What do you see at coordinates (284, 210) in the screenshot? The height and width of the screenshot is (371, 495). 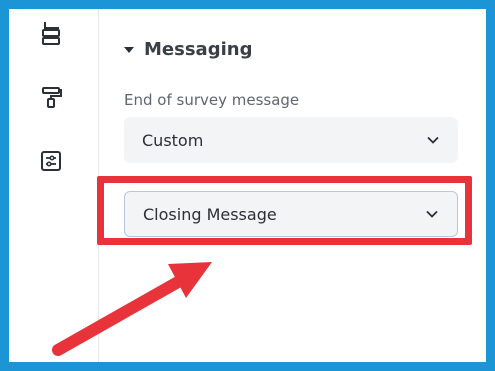 I see `highlight-box` at bounding box center [284, 210].